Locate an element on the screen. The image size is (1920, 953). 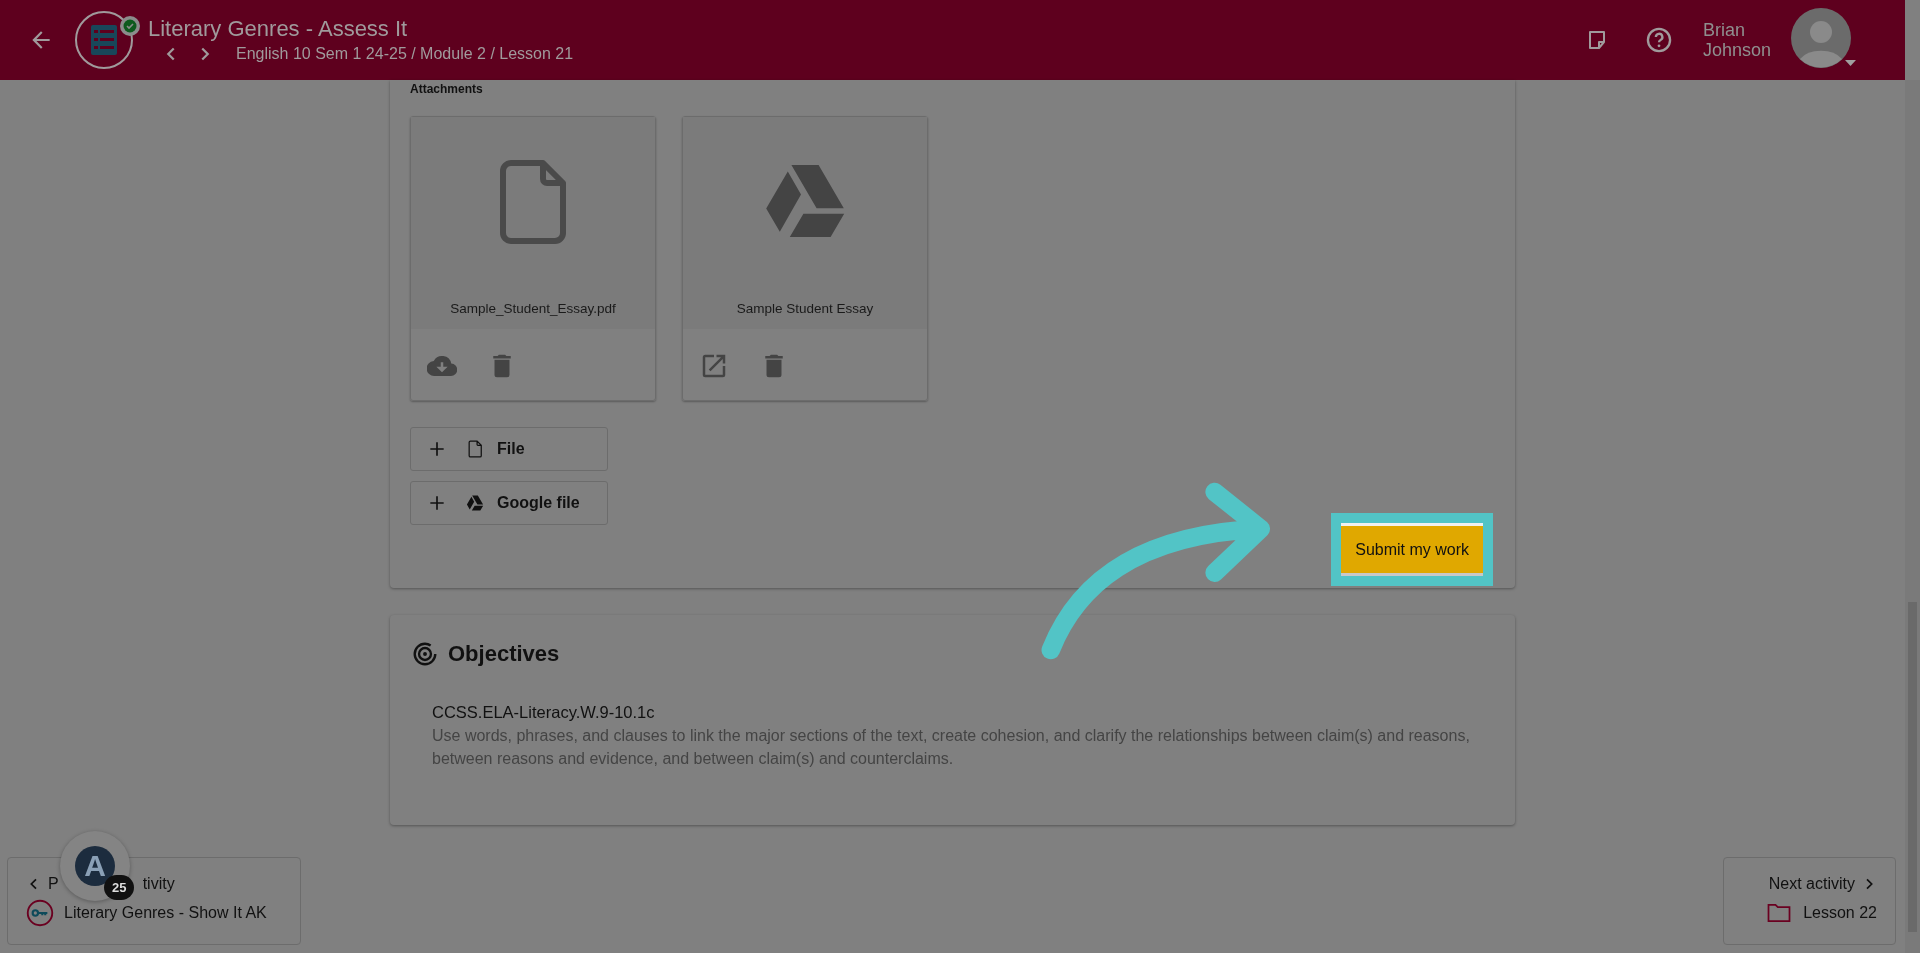
submit-button: Submit my work is located at coordinates (1412, 549).